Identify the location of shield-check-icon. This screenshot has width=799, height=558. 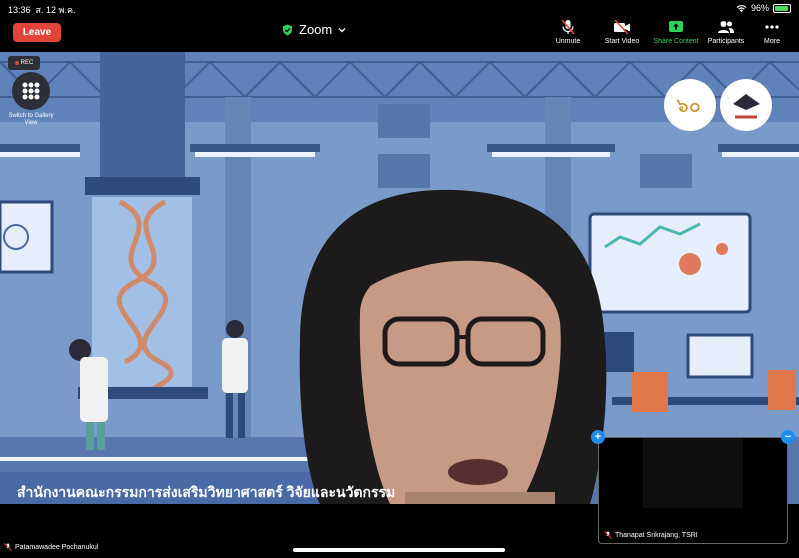
(287, 29).